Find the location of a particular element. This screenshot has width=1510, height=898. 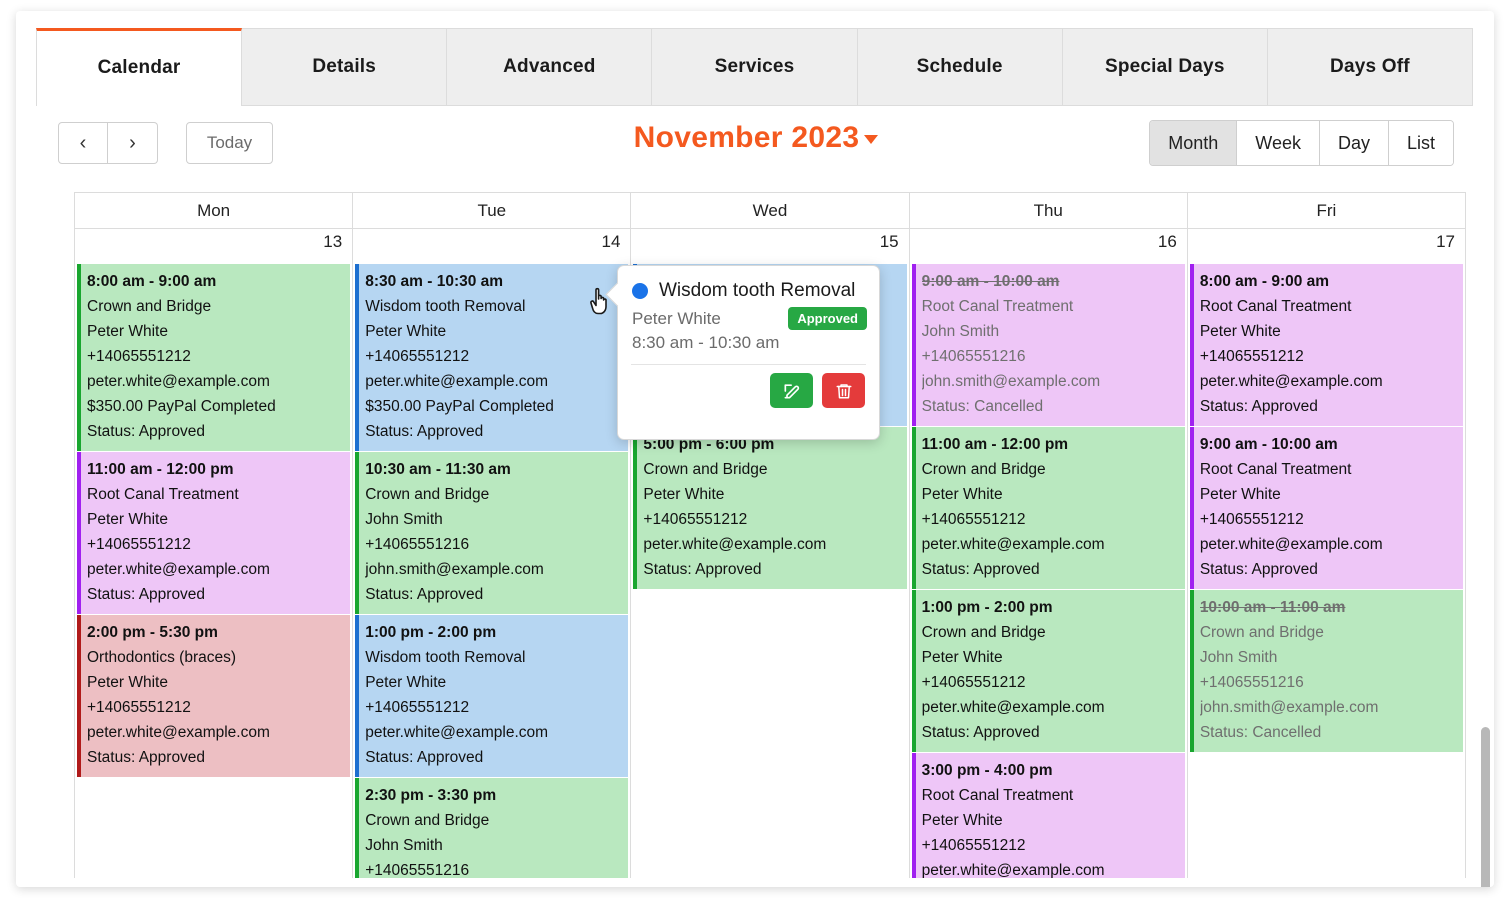

tab-days-off: Days Off is located at coordinates (1370, 66).